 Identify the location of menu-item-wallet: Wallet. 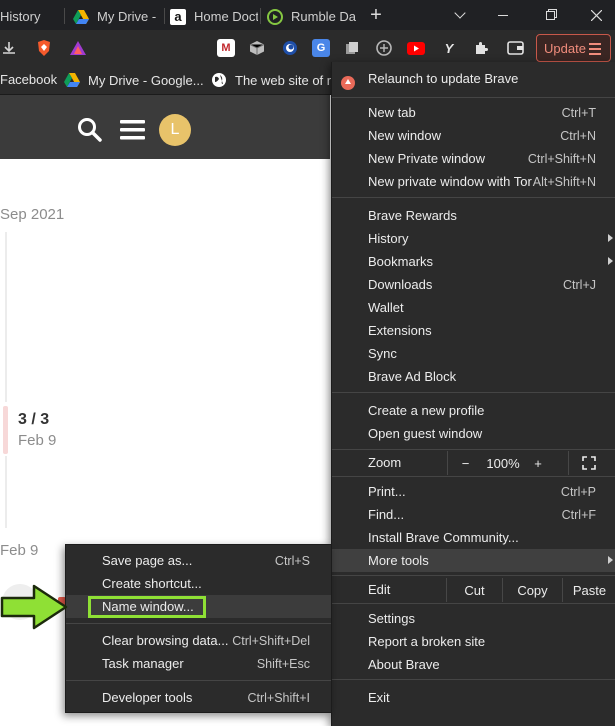
(473, 307).